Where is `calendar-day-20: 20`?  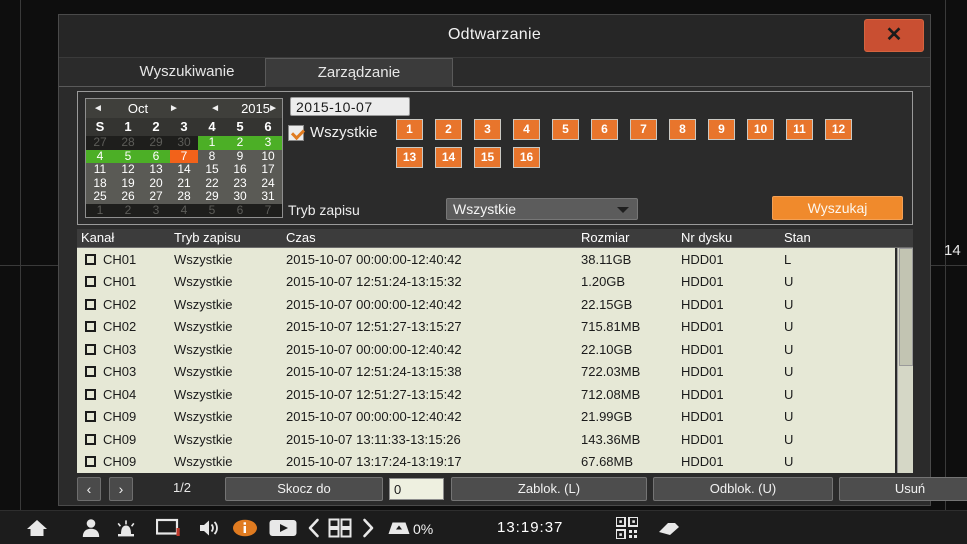 calendar-day-20: 20 is located at coordinates (156, 183).